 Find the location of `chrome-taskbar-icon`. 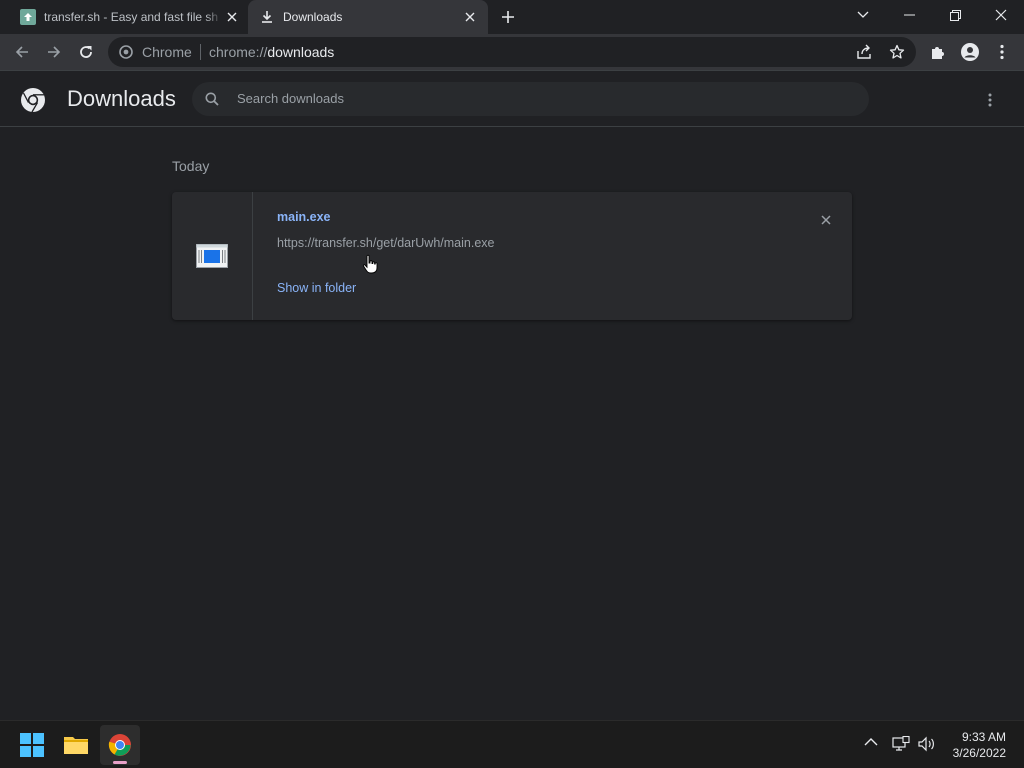

chrome-taskbar-icon is located at coordinates (120, 745).